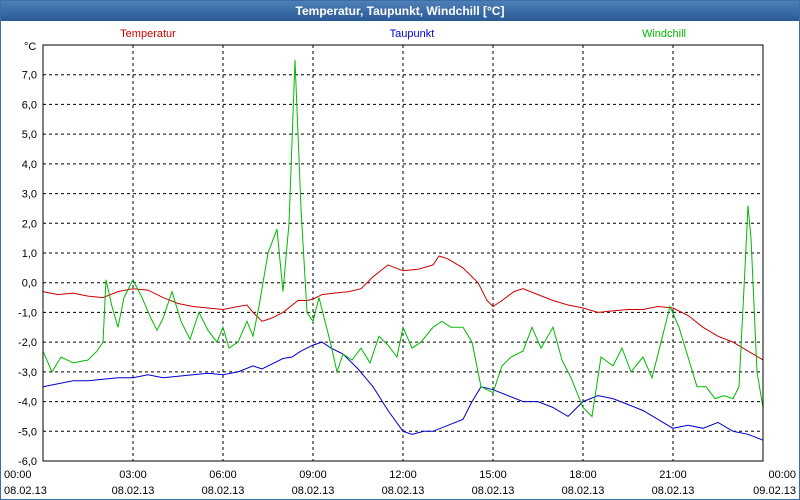 This screenshot has width=800, height=500. I want to click on y-tick-label: -5,0, so click(27, 432).